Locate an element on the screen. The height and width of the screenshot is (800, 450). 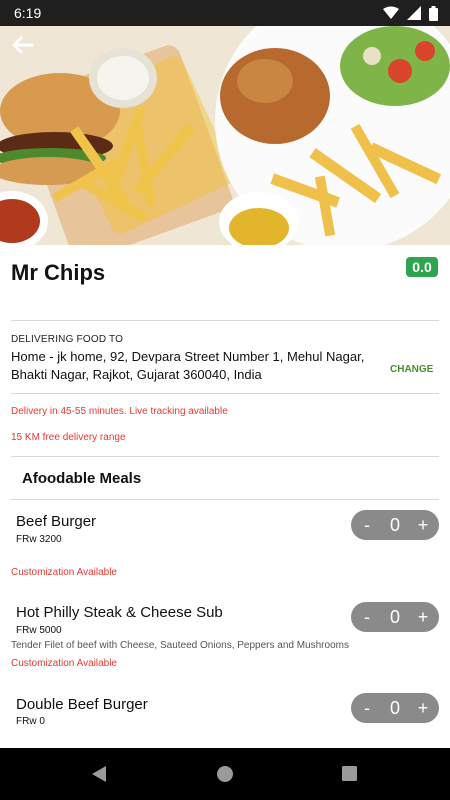
arrow-left-icon is located at coordinates (23, 45).